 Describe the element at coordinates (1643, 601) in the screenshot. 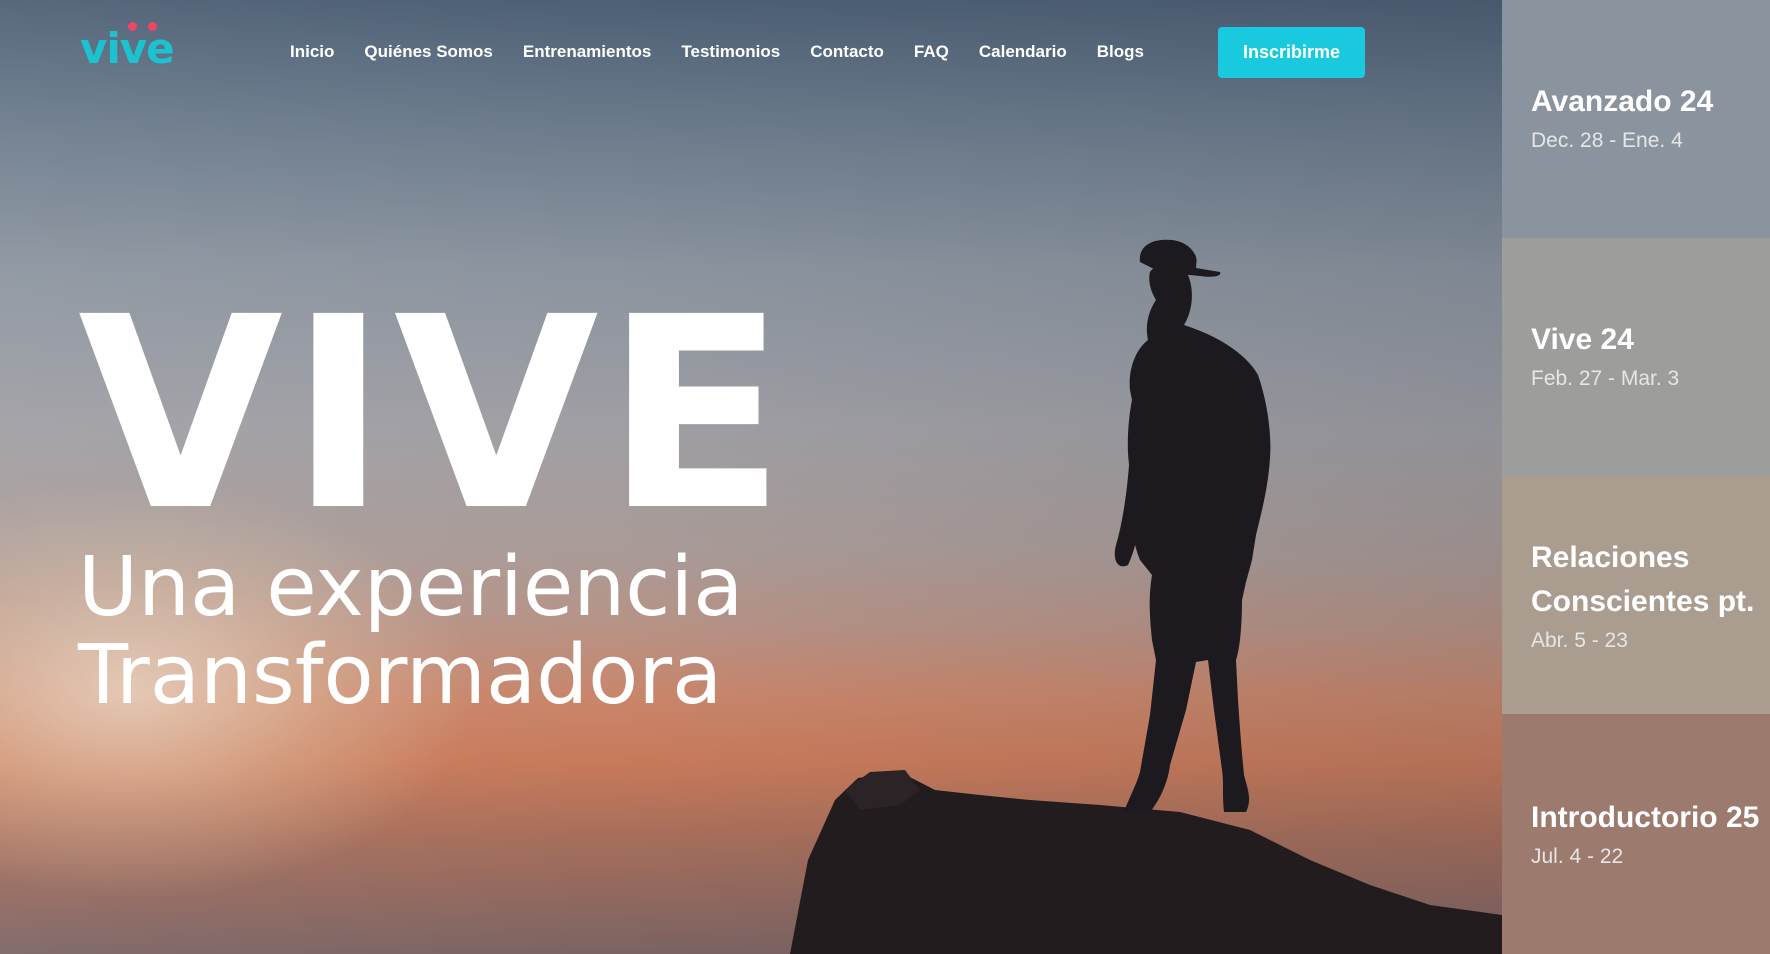

I see `event-title-line-2: Conscientes pt.` at that location.